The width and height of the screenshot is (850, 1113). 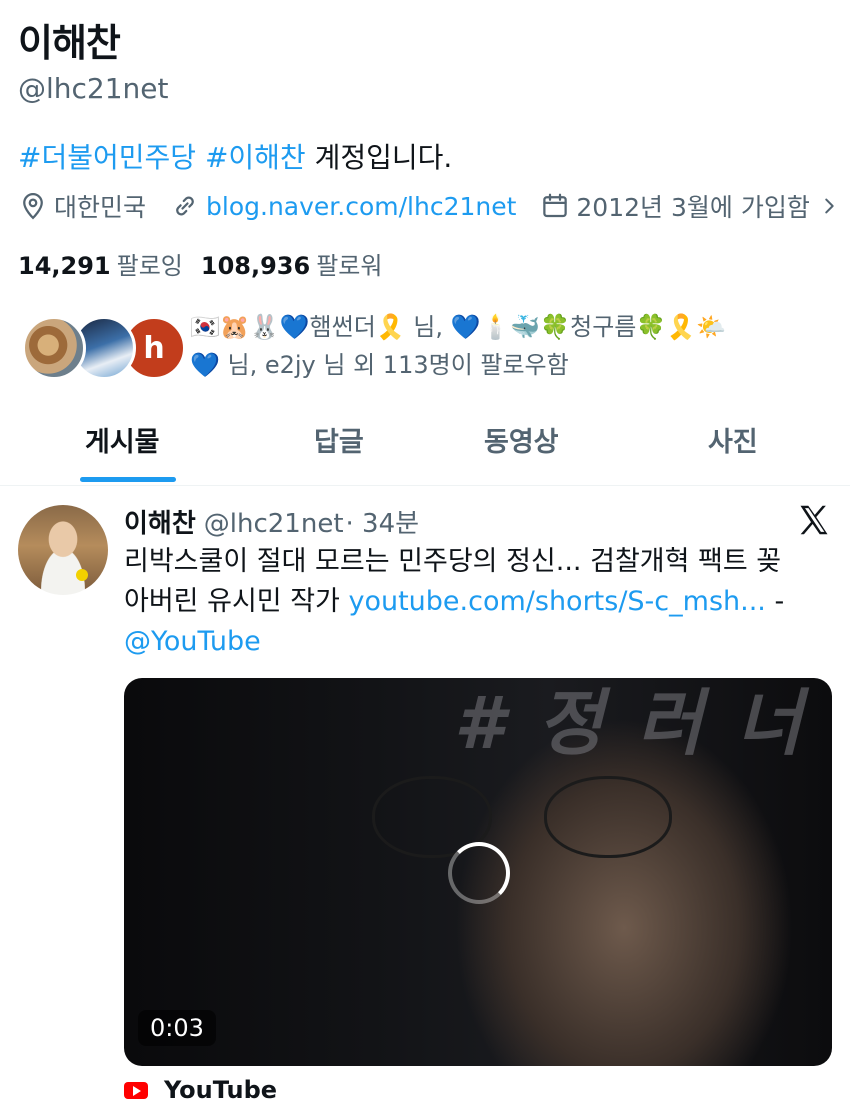 I want to click on following-count: 14,291, so click(x=64, y=266).